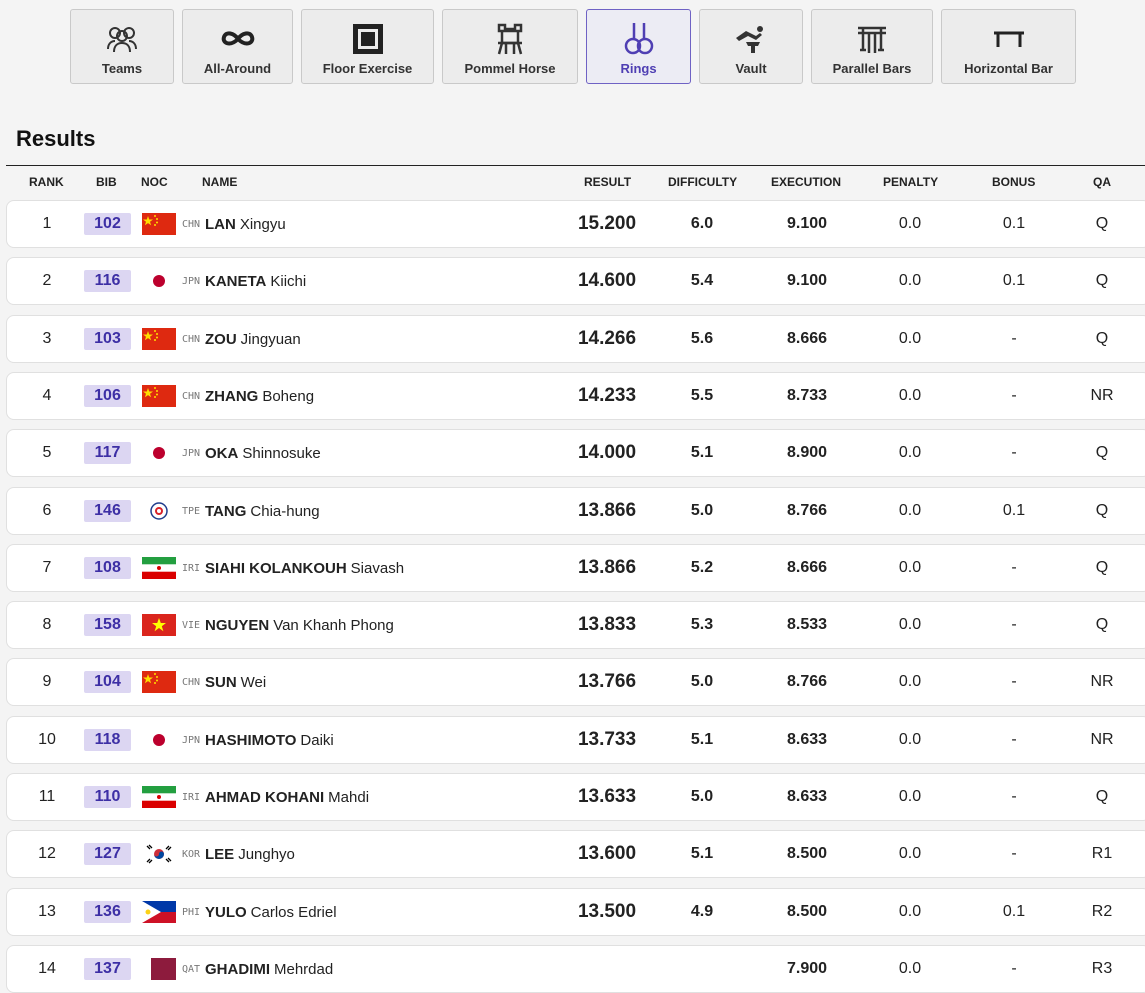 Image resolution: width=1145 pixels, height=993 pixels. I want to click on tab-teams: Teams, so click(122, 46).